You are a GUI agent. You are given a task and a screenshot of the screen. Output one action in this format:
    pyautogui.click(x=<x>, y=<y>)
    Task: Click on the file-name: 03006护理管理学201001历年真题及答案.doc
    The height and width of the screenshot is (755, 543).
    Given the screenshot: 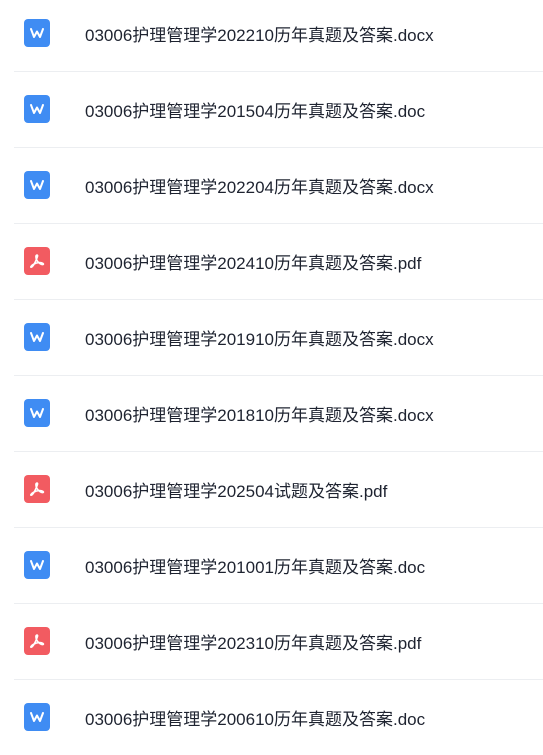 What is the action you would take?
    pyautogui.click(x=255, y=567)
    